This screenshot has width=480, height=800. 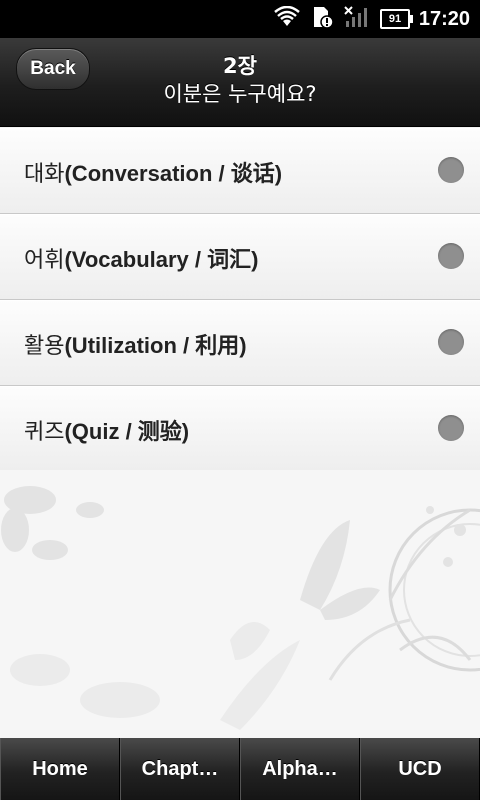 What do you see at coordinates (240, 66) in the screenshot?
I see `chapter-title: 2장` at bounding box center [240, 66].